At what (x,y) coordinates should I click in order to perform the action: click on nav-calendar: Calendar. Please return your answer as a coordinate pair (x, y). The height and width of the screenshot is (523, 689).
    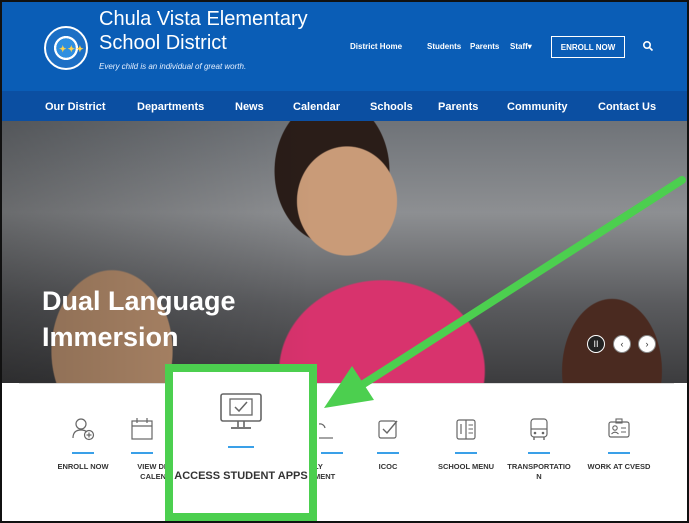
    Looking at the image, I should click on (316, 107).